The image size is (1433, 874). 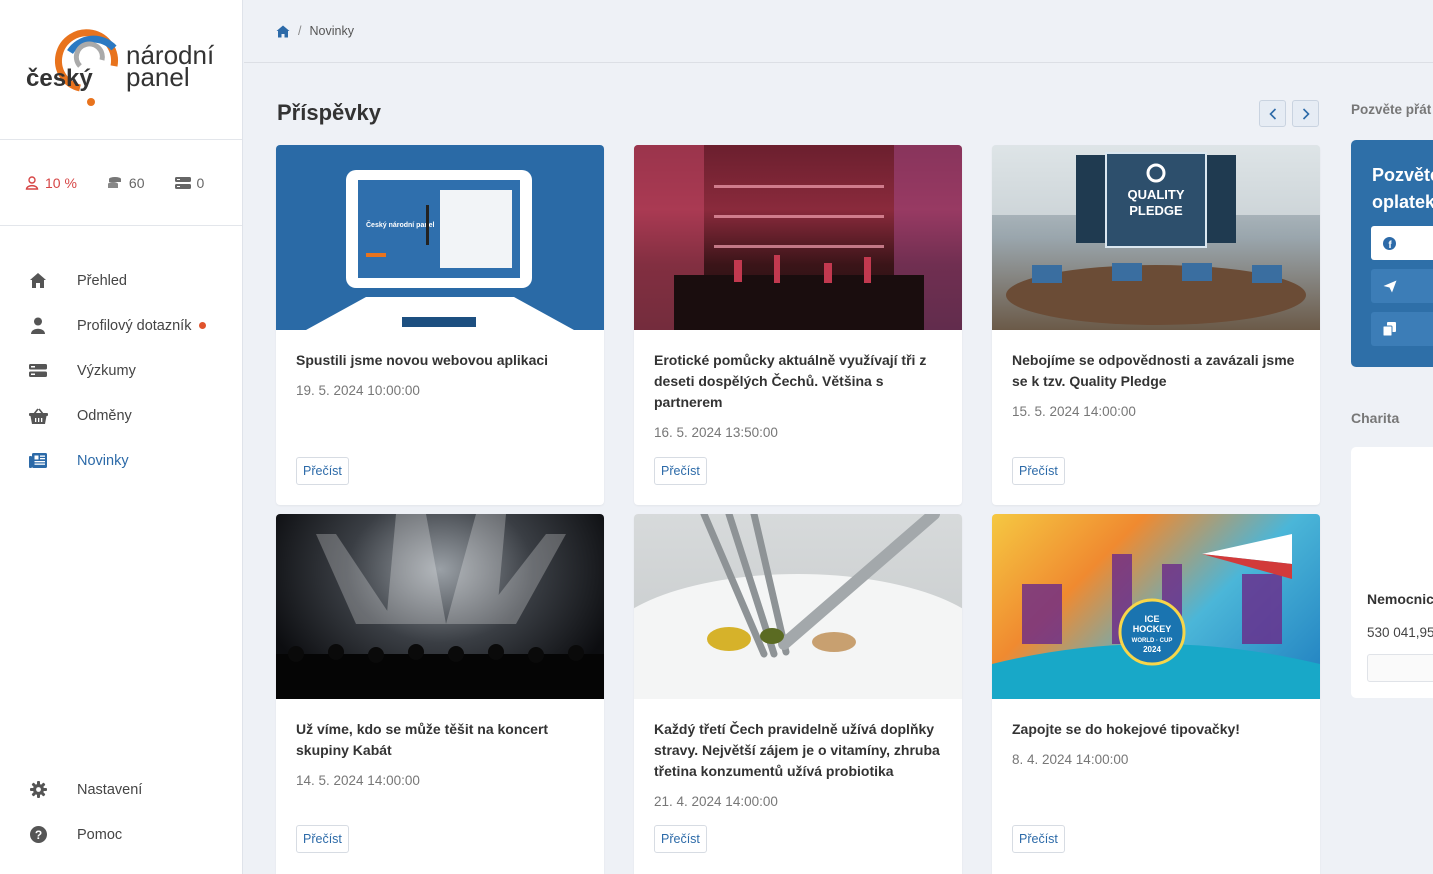 I want to click on prev-button, so click(x=1272, y=113).